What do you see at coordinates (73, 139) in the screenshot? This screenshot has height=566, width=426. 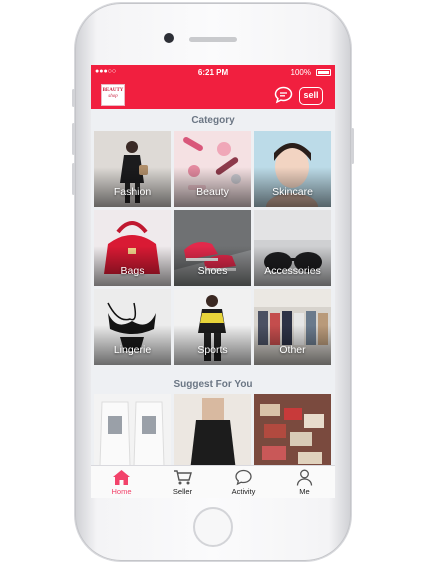 I see `volume-up-button` at bounding box center [73, 139].